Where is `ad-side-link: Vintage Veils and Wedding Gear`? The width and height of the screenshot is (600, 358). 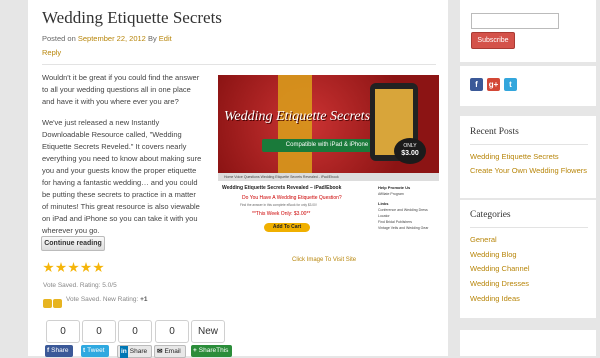 ad-side-link: Vintage Veils and Wedding Gear is located at coordinates (403, 228).